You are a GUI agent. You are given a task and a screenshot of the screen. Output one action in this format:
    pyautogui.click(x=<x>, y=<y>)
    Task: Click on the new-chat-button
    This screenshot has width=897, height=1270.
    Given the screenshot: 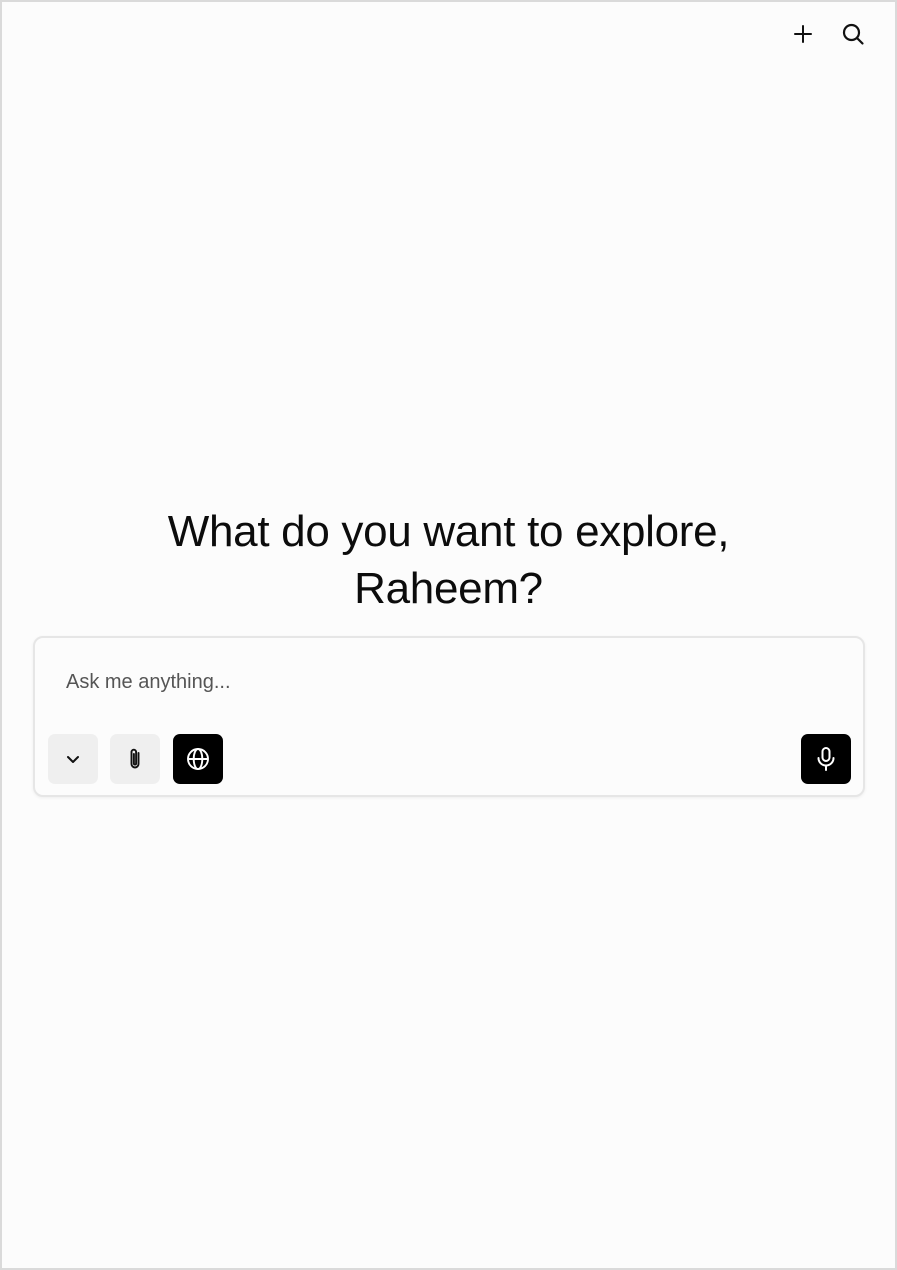 What is the action you would take?
    pyautogui.click(x=803, y=34)
    